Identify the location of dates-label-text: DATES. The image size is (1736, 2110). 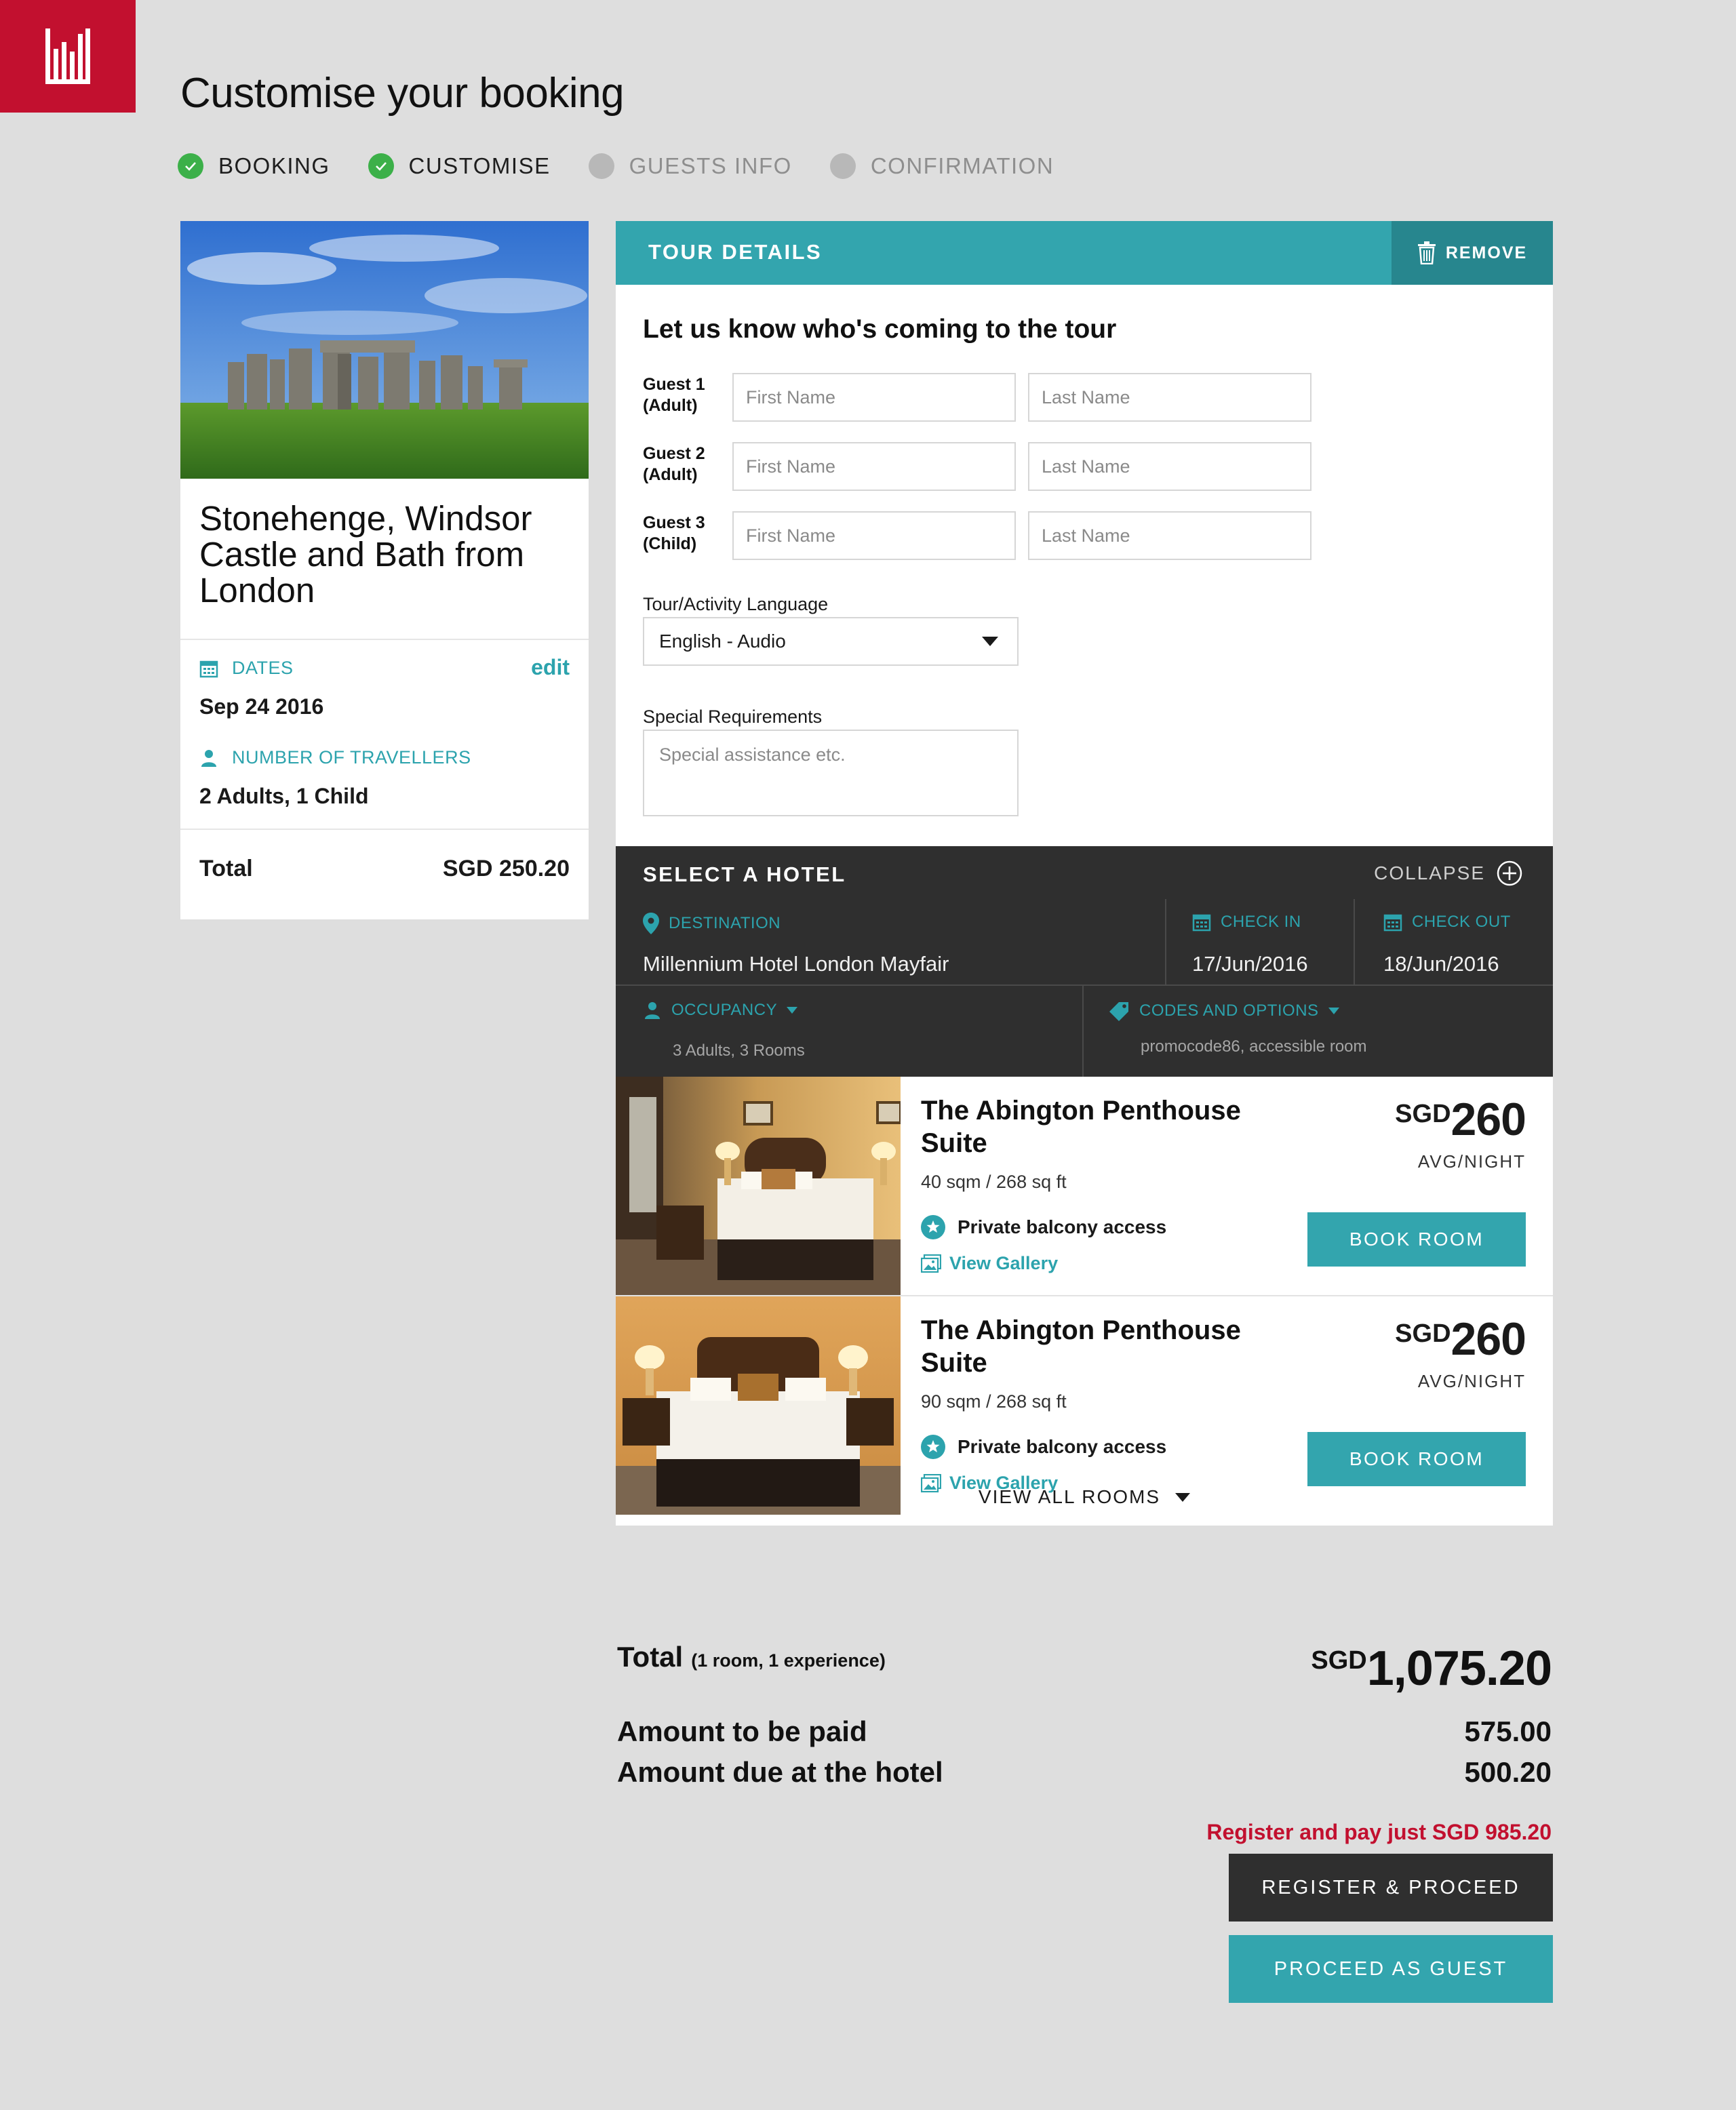
(263, 668).